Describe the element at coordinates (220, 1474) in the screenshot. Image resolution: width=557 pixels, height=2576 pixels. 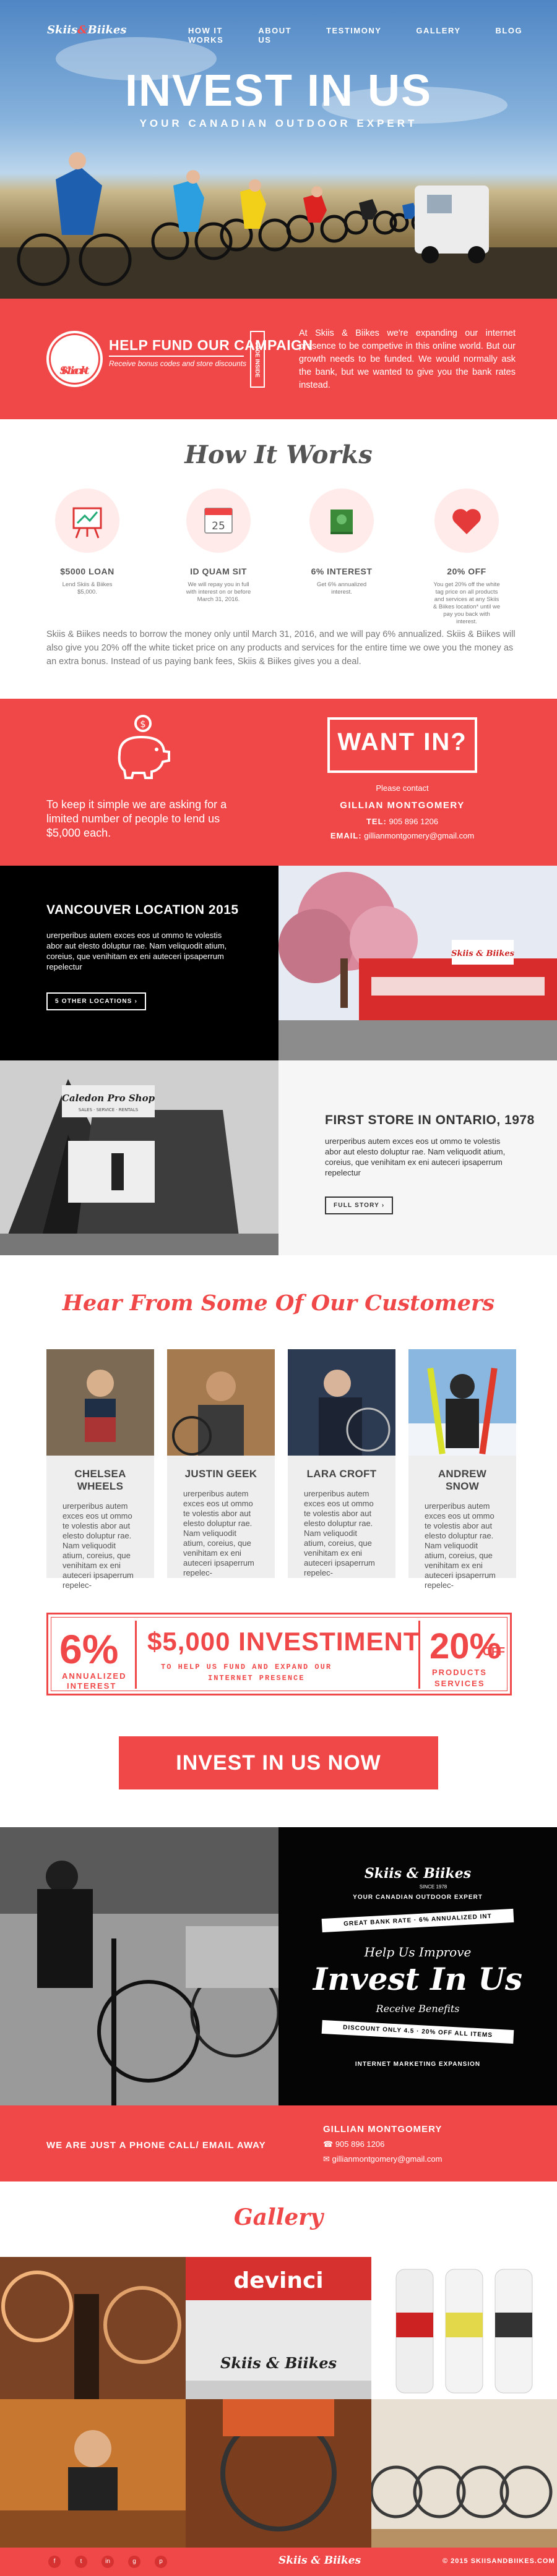
I see `customer-name: JUSTIN GEEK` at that location.